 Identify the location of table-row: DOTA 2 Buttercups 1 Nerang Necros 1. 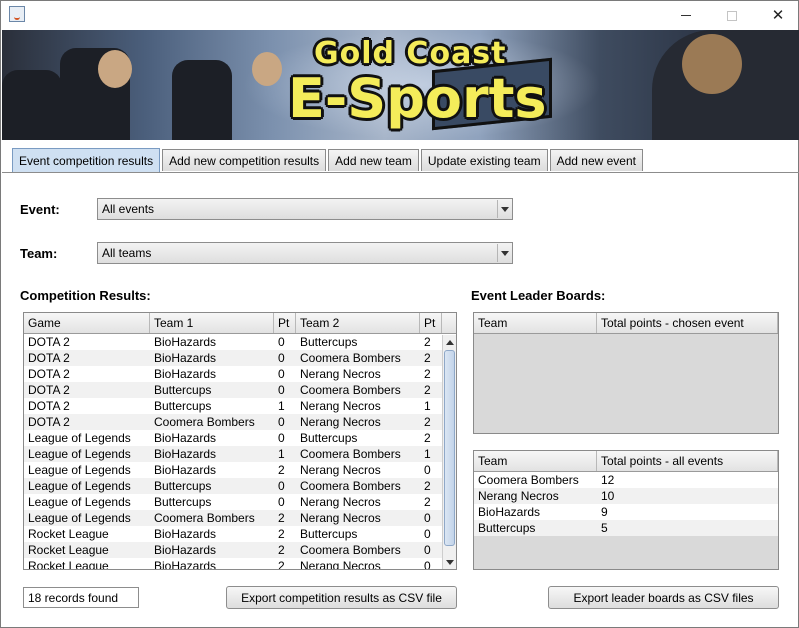
(240, 406).